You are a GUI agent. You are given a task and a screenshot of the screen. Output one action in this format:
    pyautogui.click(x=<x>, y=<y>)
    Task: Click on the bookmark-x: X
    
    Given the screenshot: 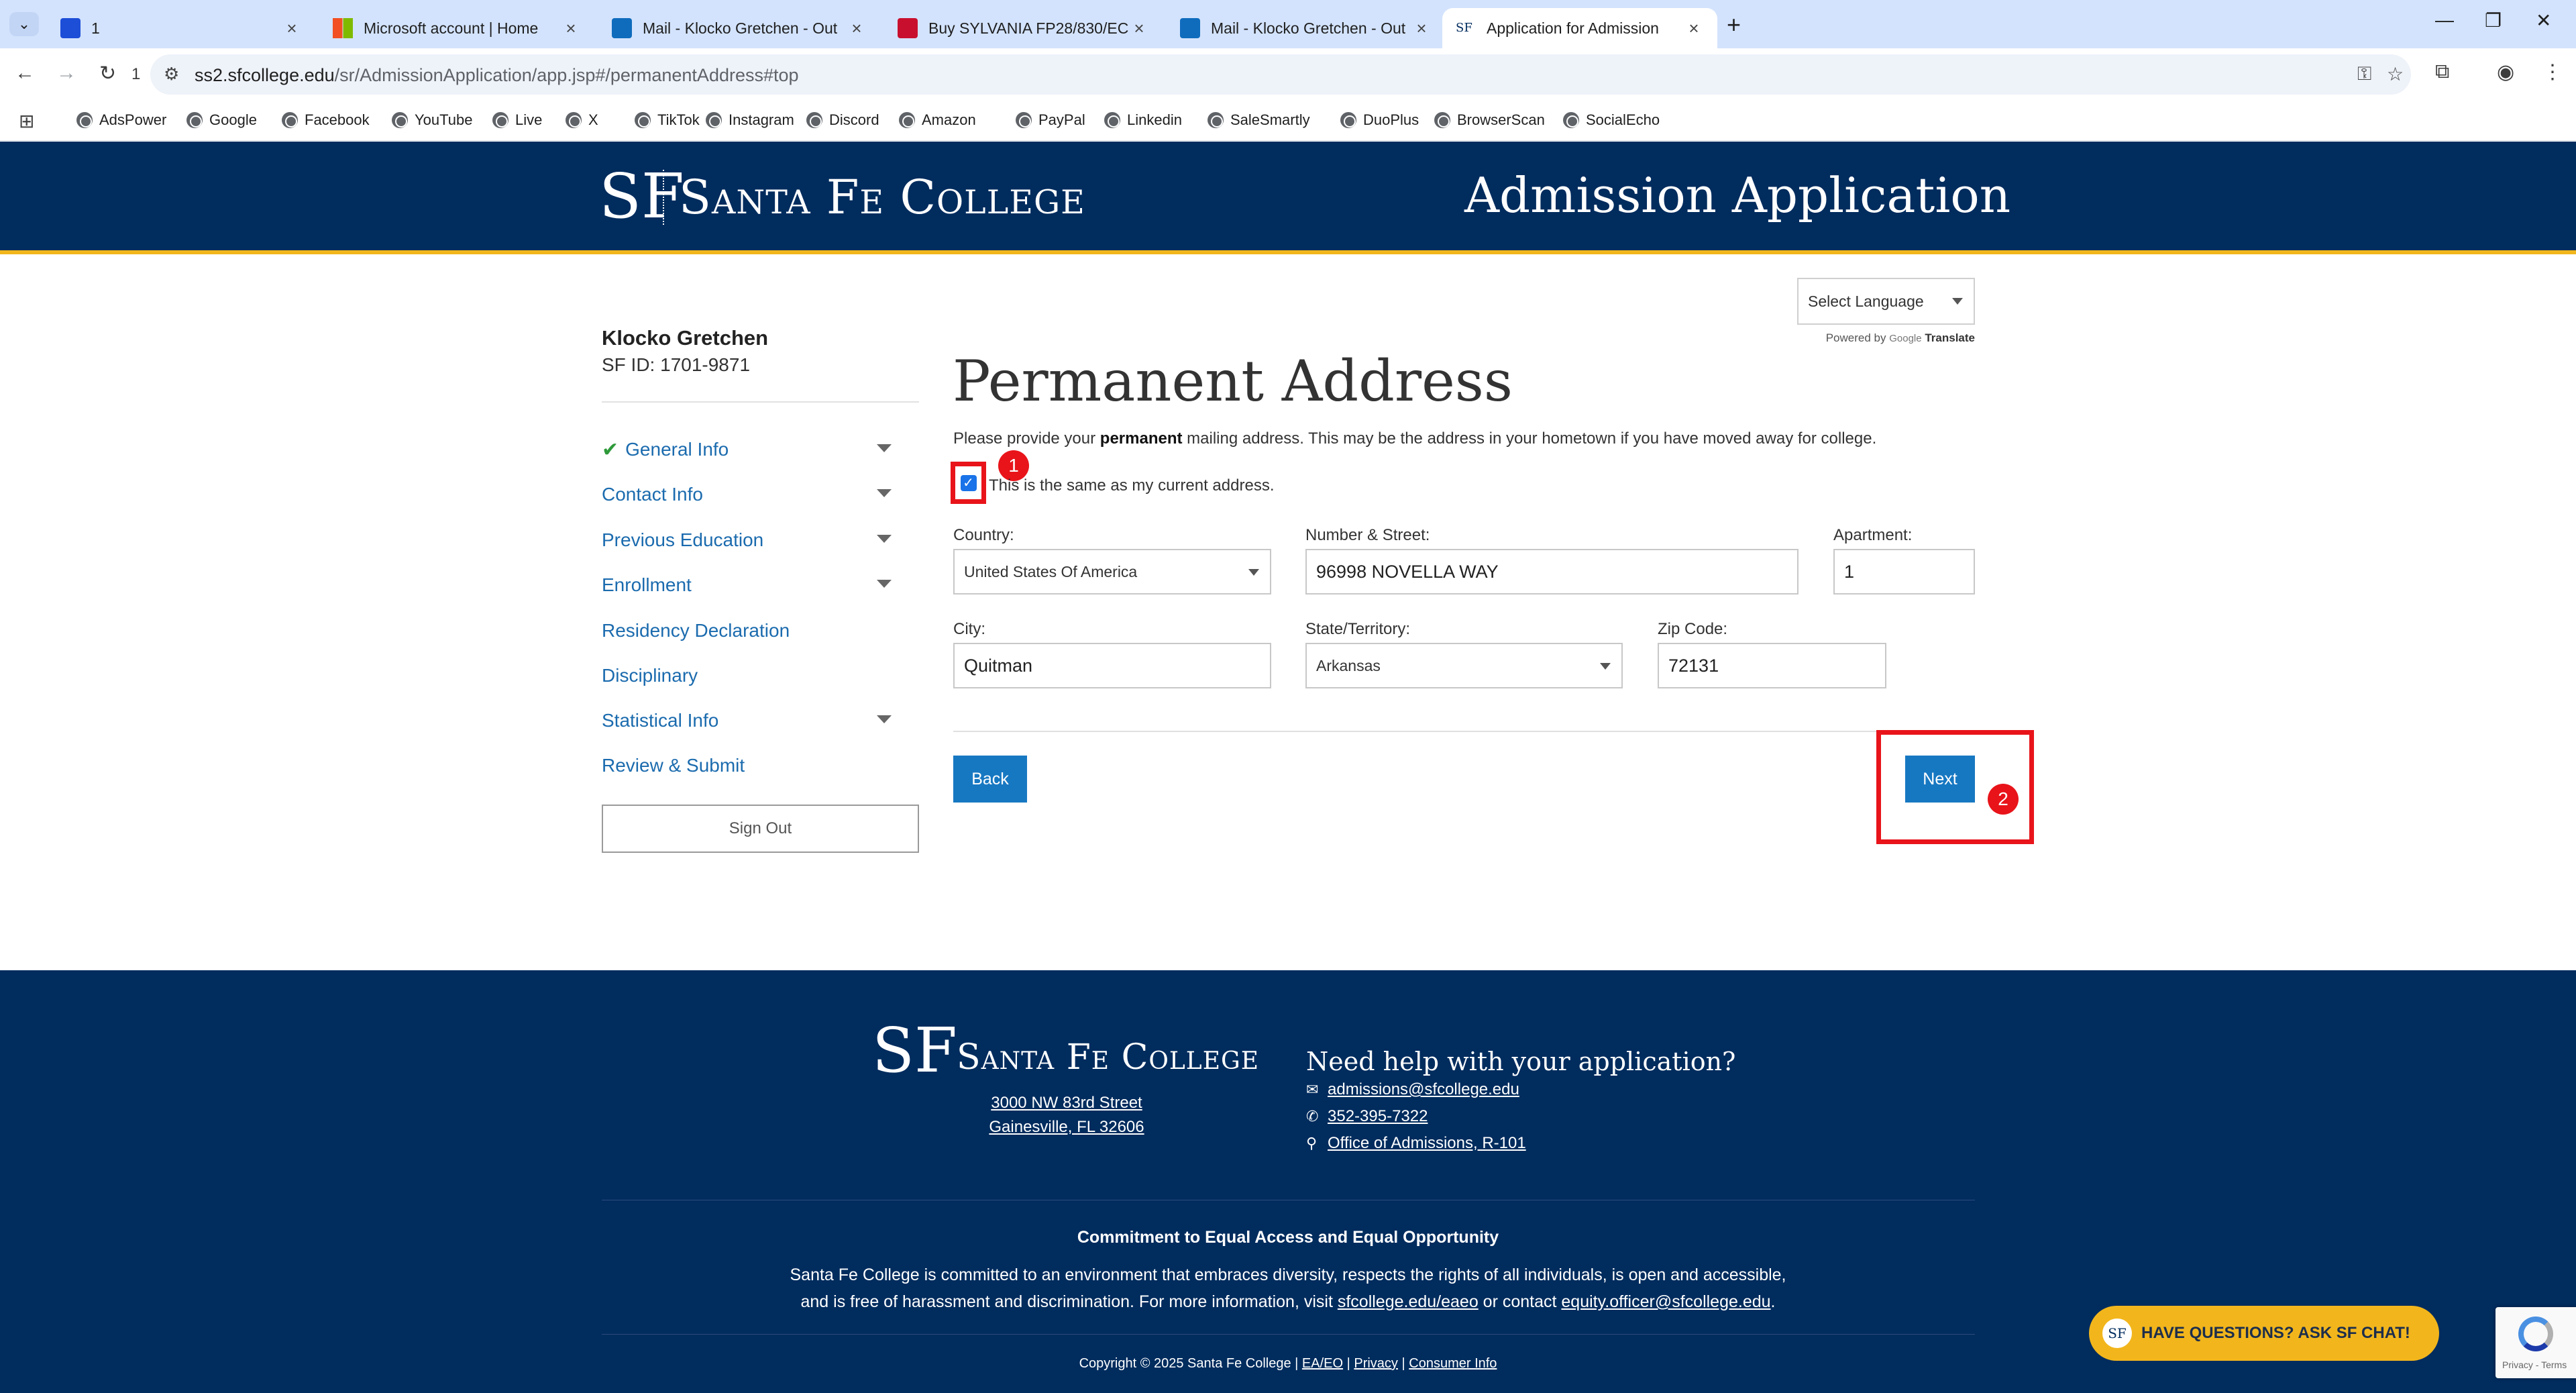 What is the action you would take?
    pyautogui.click(x=582, y=120)
    